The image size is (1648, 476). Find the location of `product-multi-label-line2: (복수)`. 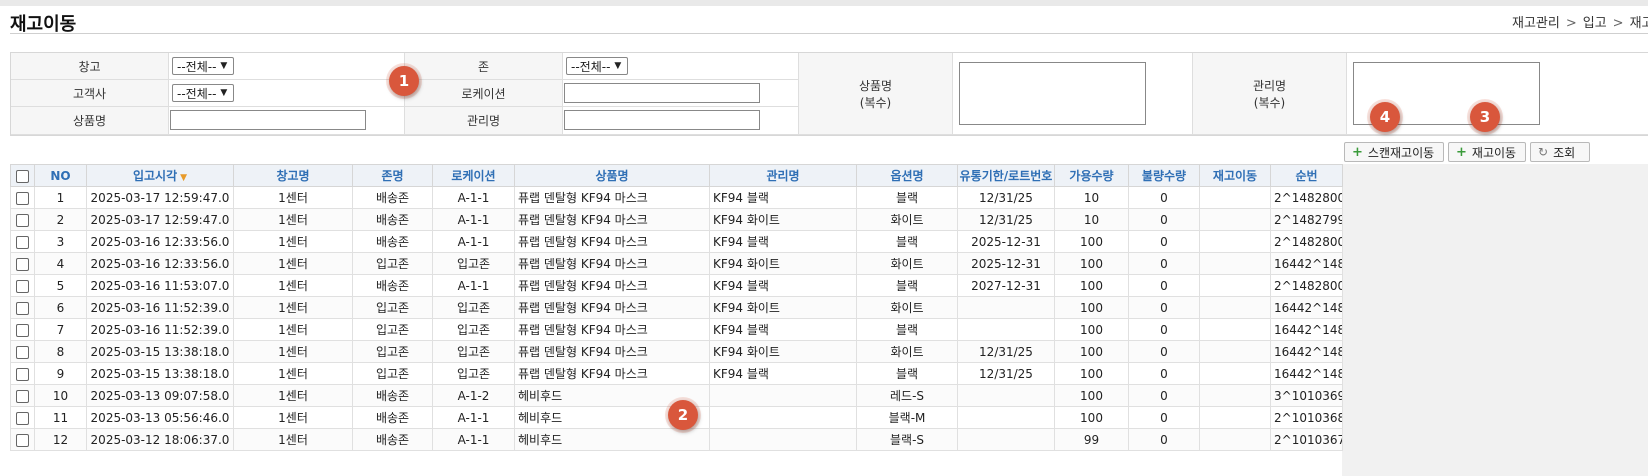

product-multi-label-line2: (복수) is located at coordinates (875, 102).